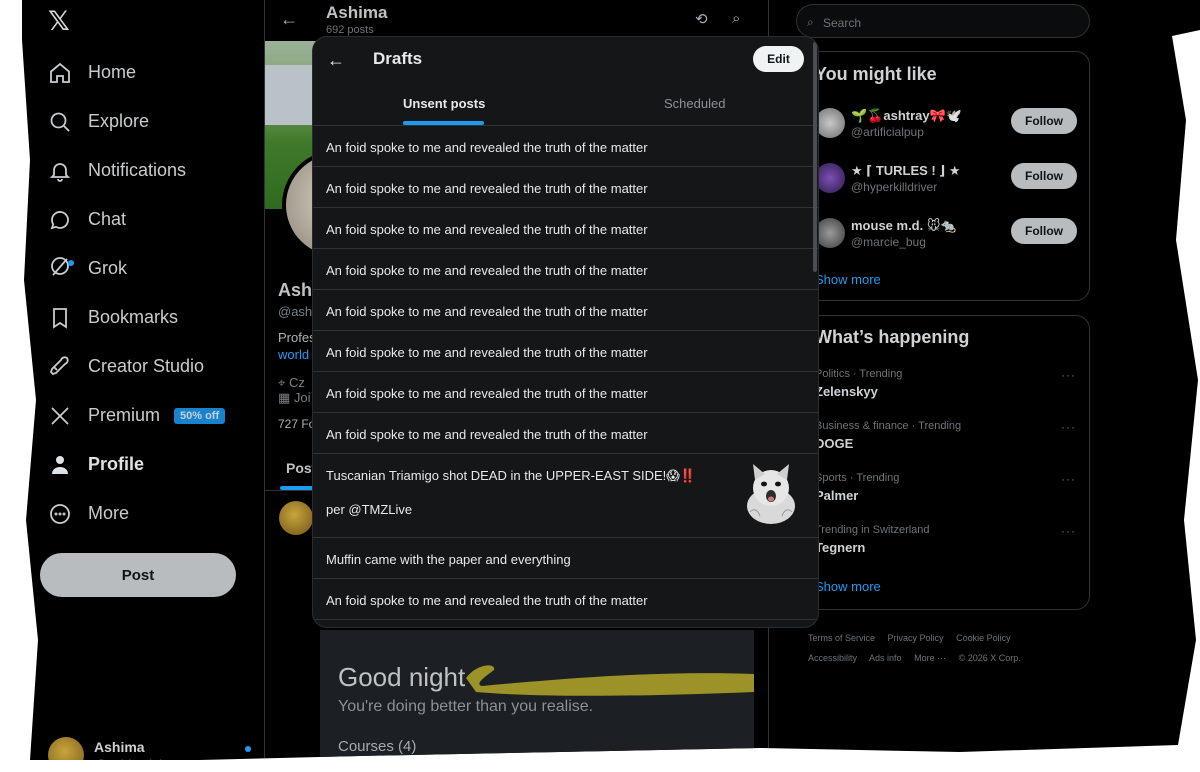 This screenshot has width=1200, height=772. Describe the element at coordinates (857, 478) in the screenshot. I see `trend-meta: Sports · Trending` at that location.